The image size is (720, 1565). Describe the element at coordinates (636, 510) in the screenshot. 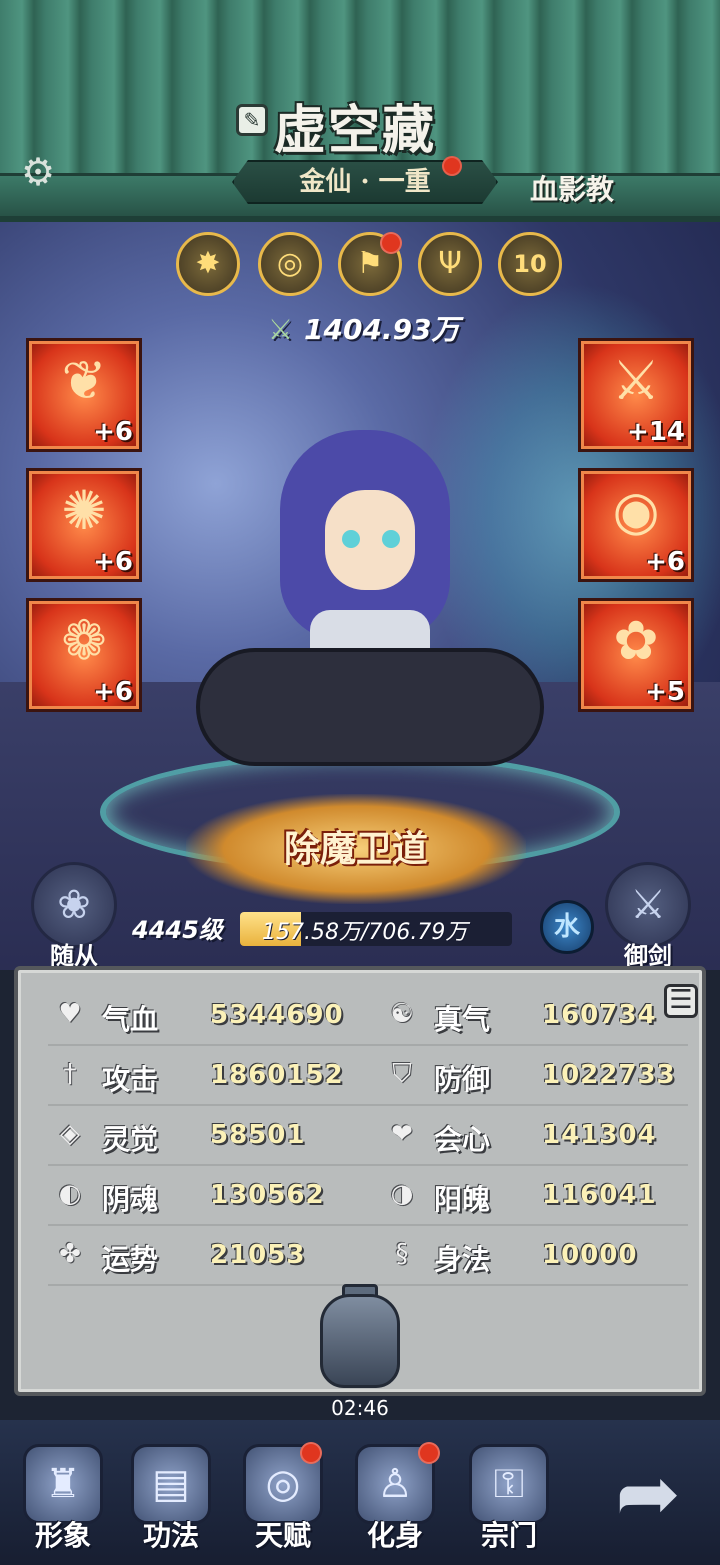

I see `orb-icon: ◉` at that location.